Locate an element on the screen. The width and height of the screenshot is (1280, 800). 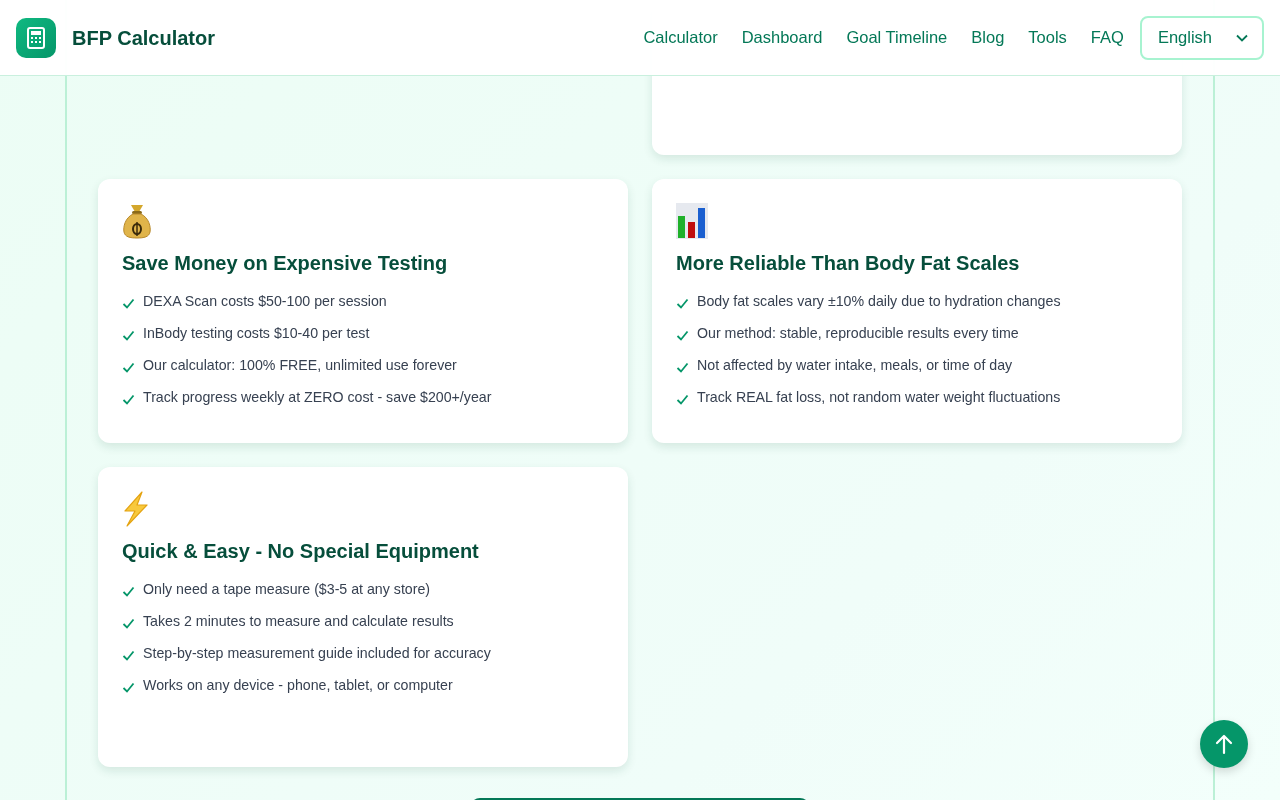
scroll-to-top-button is located at coordinates (1224, 744).